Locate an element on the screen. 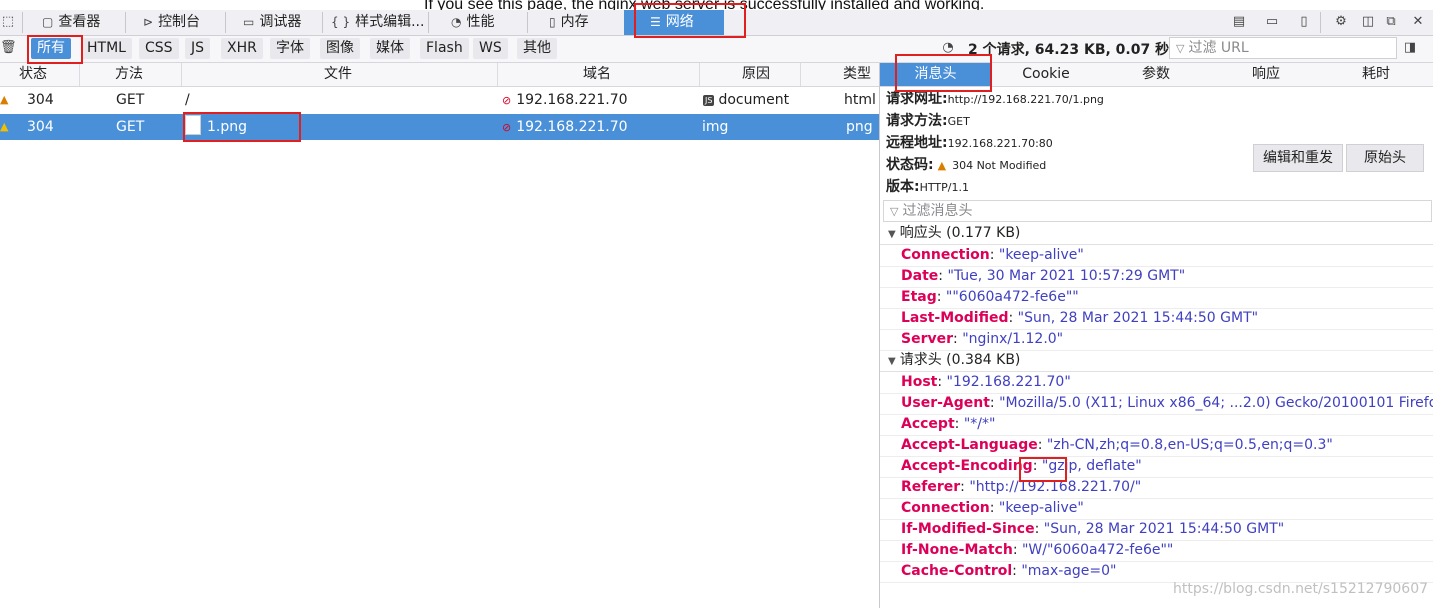 This screenshot has width=1433, height=608. gear-icon: ⚙ is located at coordinates (1341, 22).